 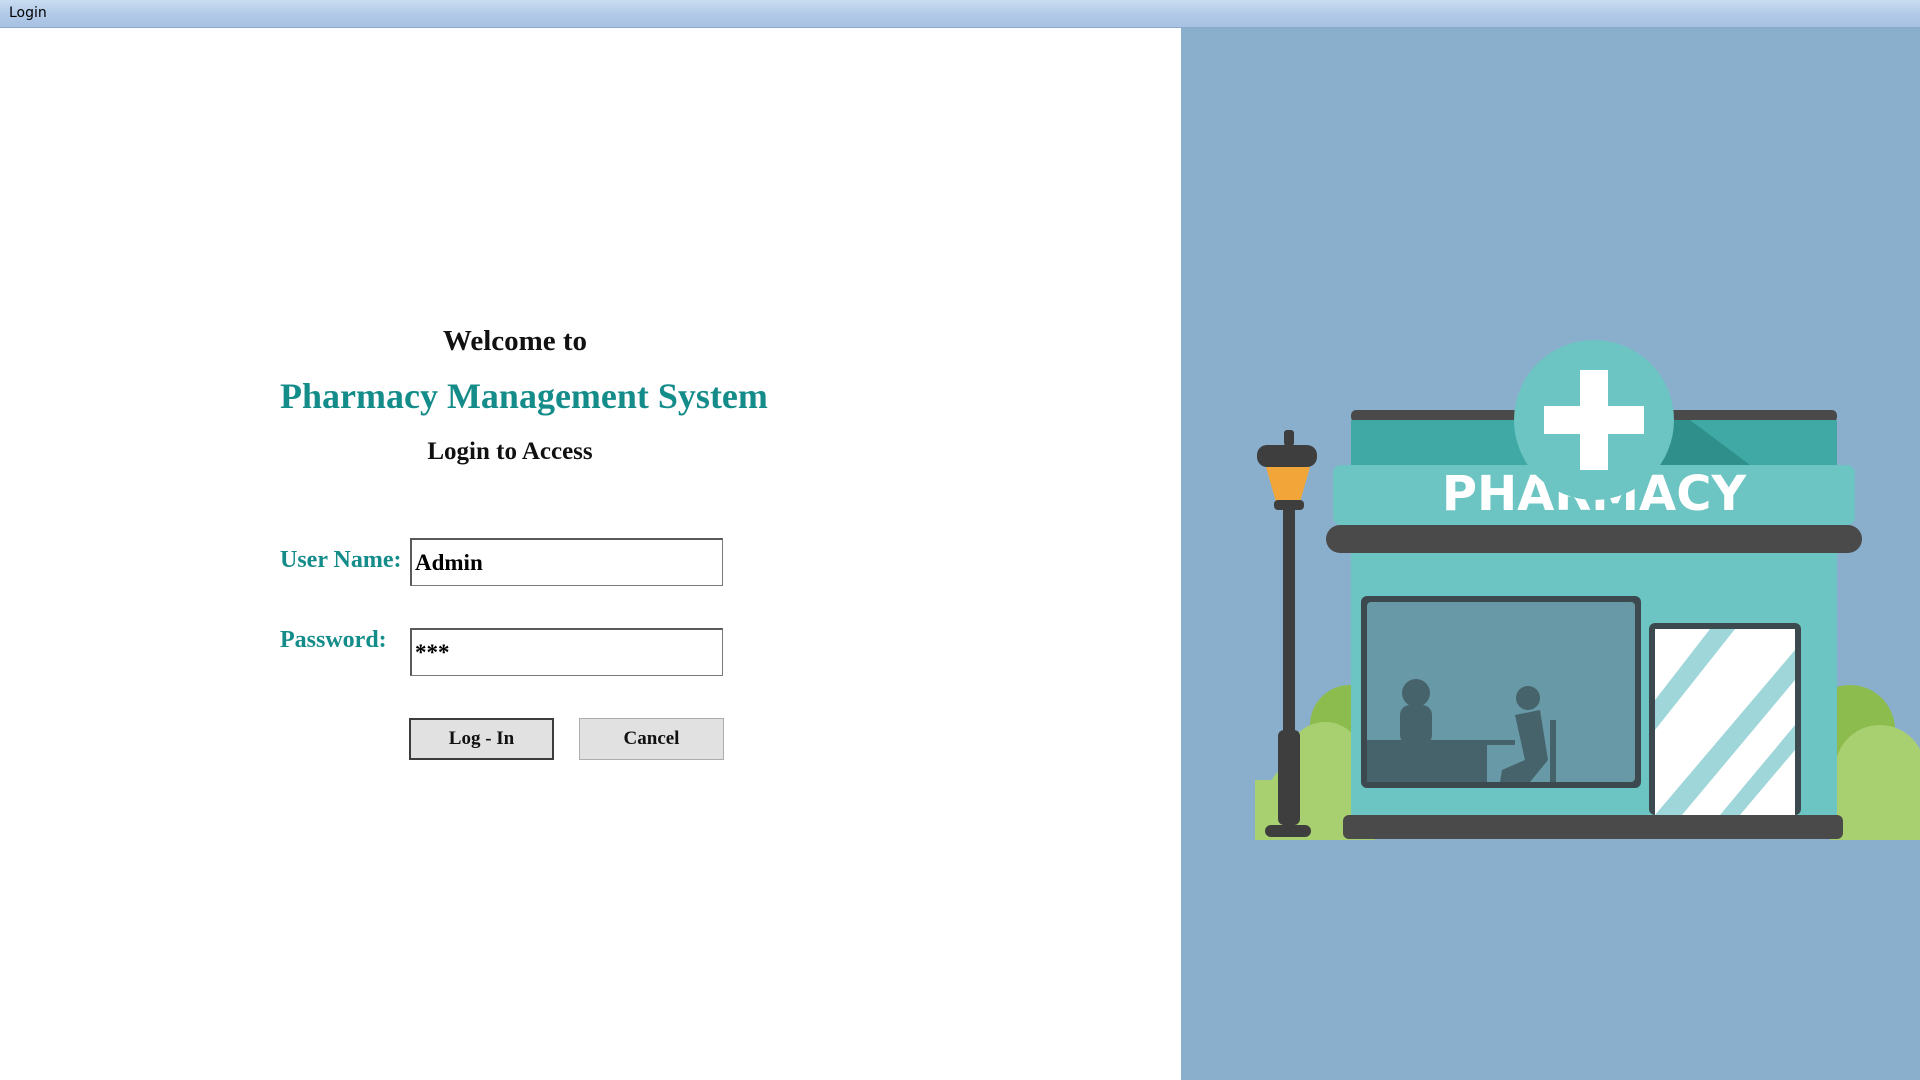 I want to click on login-subtitle: Login to Access, so click(x=510, y=451).